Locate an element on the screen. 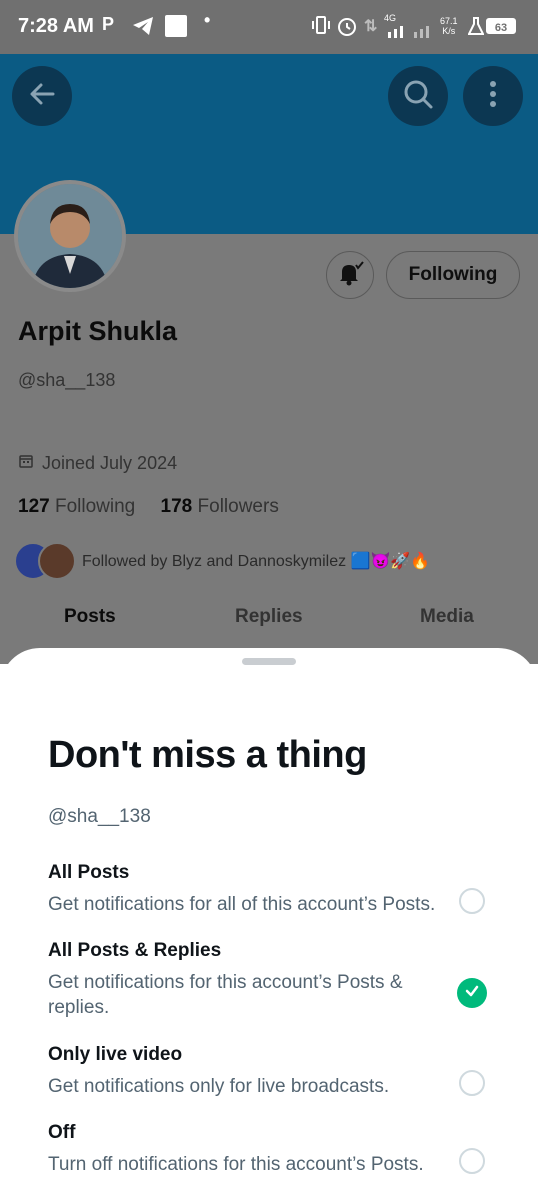 The height and width of the screenshot is (1199, 538). avatar is located at coordinates (70, 236).